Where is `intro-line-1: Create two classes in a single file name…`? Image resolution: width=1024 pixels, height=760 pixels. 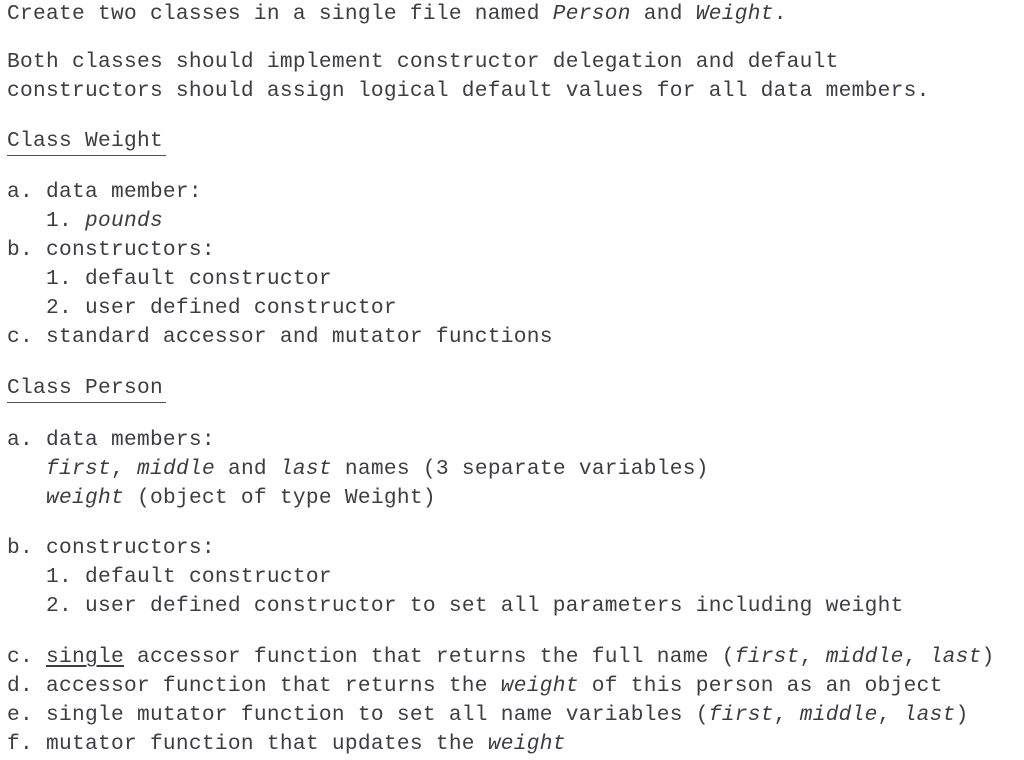
intro-line-1: Create two classes in a single file name… is located at coordinates (397, 14).